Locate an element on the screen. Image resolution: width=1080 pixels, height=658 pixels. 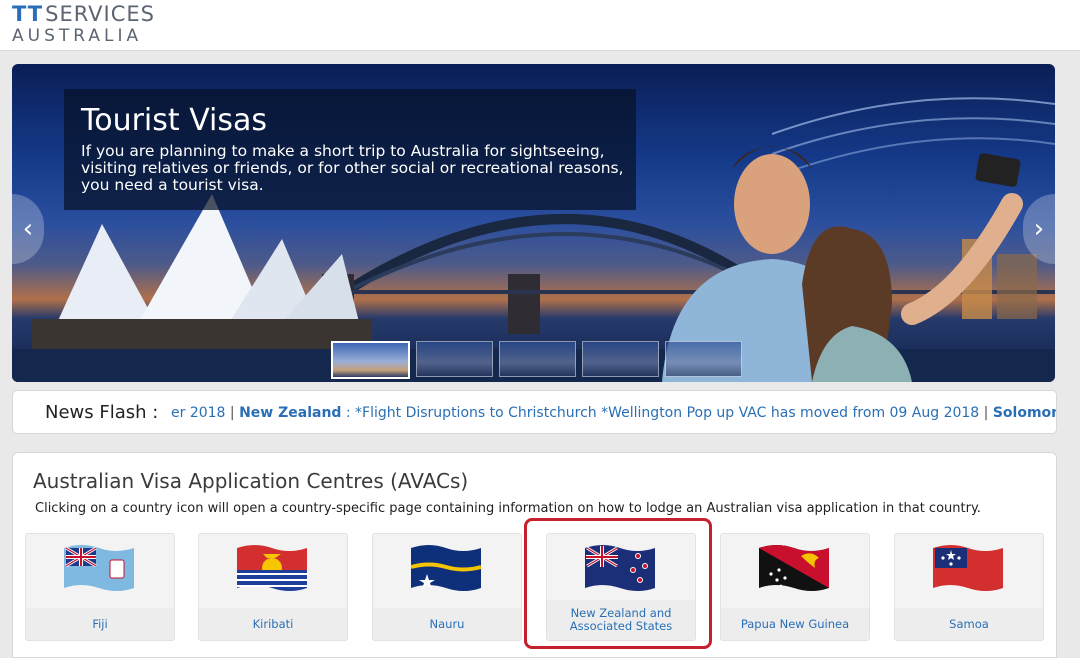
country-label: Kiribati is located at coordinates (273, 624).